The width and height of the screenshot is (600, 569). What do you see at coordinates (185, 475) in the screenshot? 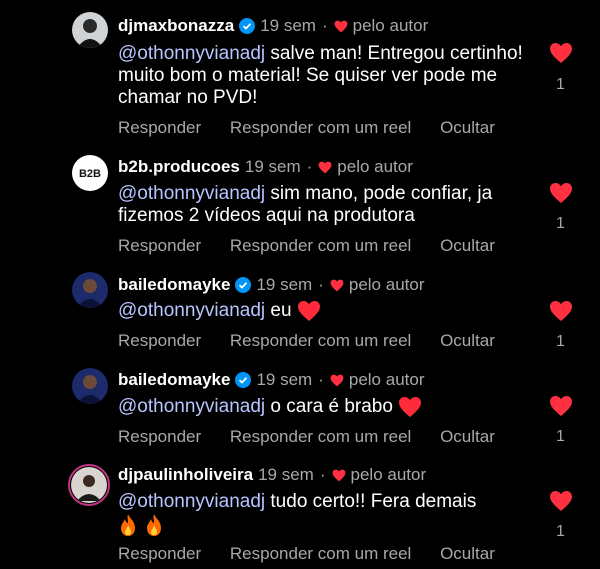
I see `username: djpaulinholiveira` at bounding box center [185, 475].